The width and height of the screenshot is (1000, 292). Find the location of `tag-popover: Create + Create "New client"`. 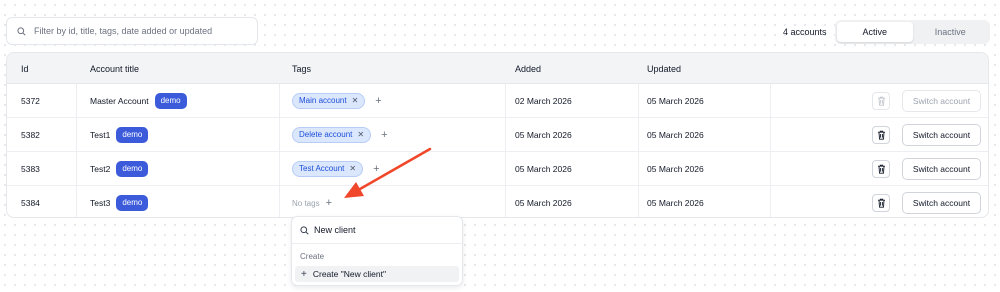

tag-popover: Create + Create "New client" is located at coordinates (377, 251).